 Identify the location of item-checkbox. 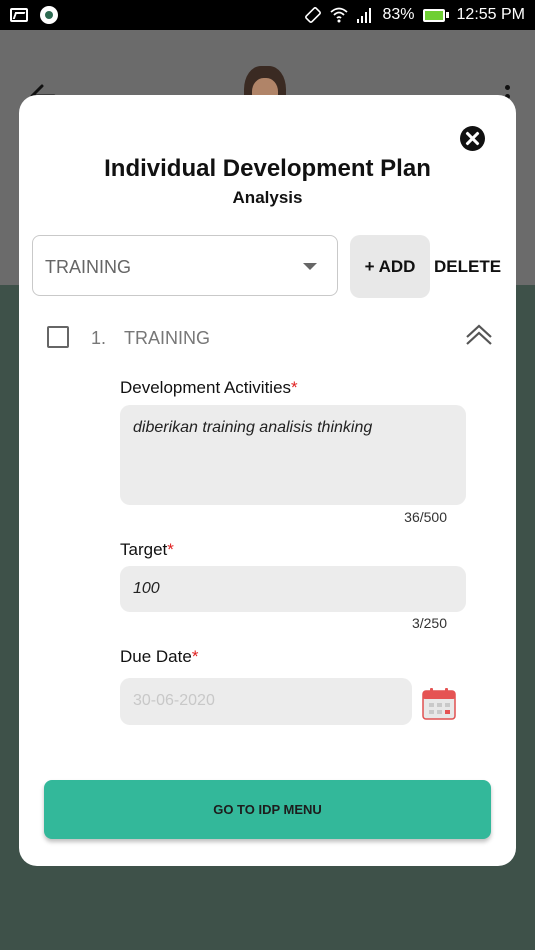
(58, 337).